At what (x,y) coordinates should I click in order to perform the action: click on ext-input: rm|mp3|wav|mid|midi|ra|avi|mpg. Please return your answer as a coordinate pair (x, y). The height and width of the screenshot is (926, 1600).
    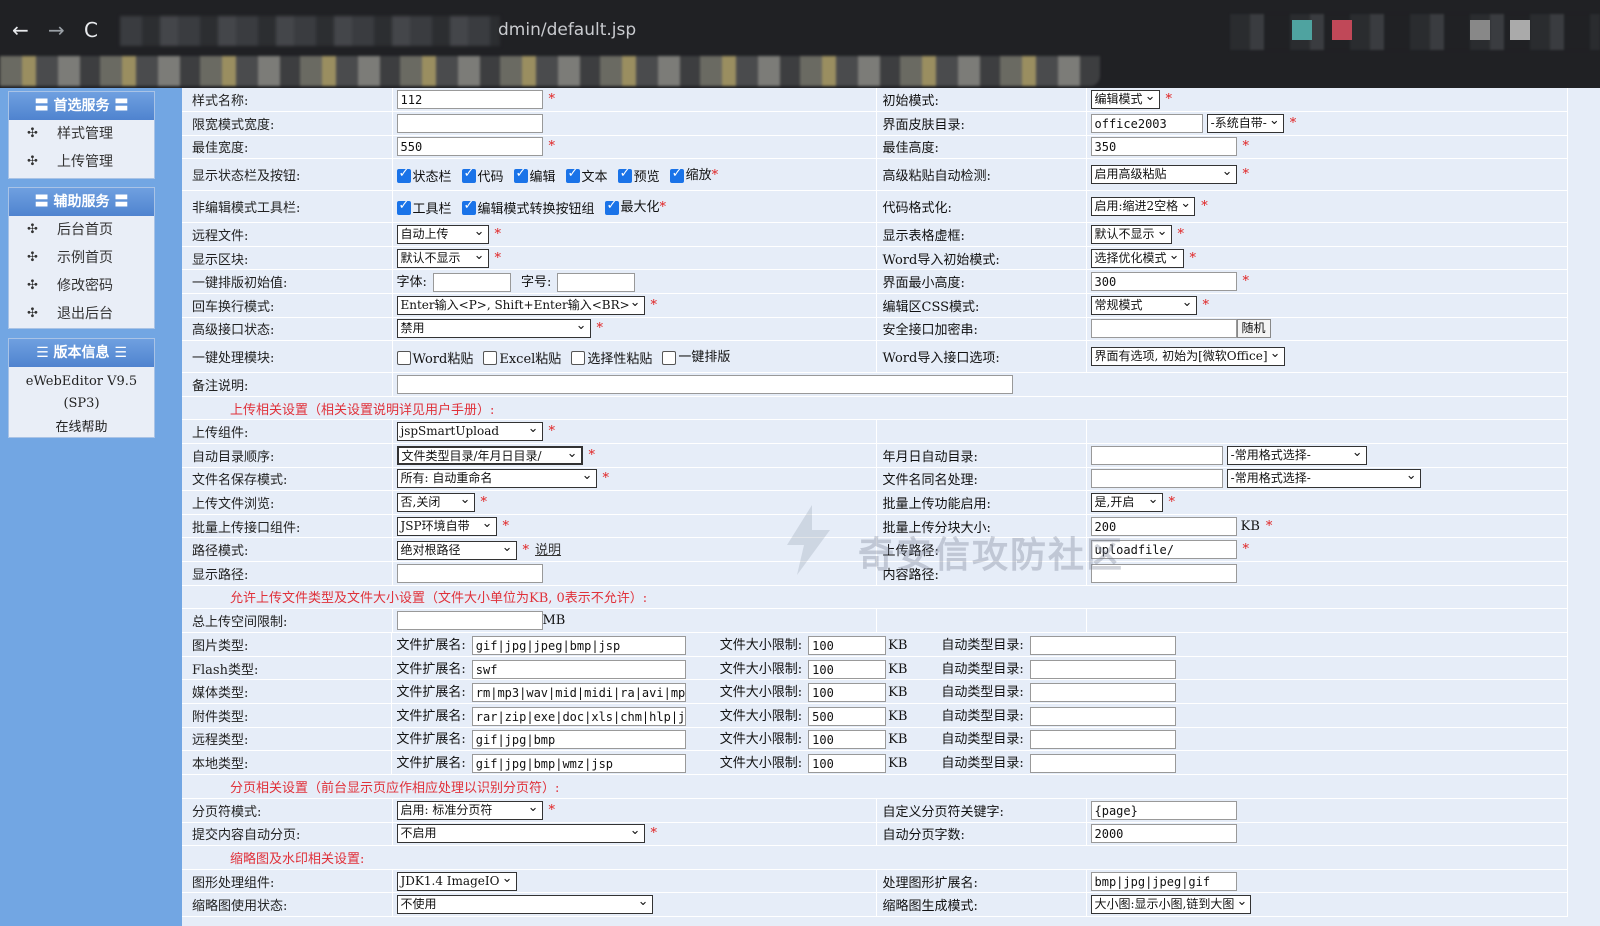
    Looking at the image, I should click on (578, 693).